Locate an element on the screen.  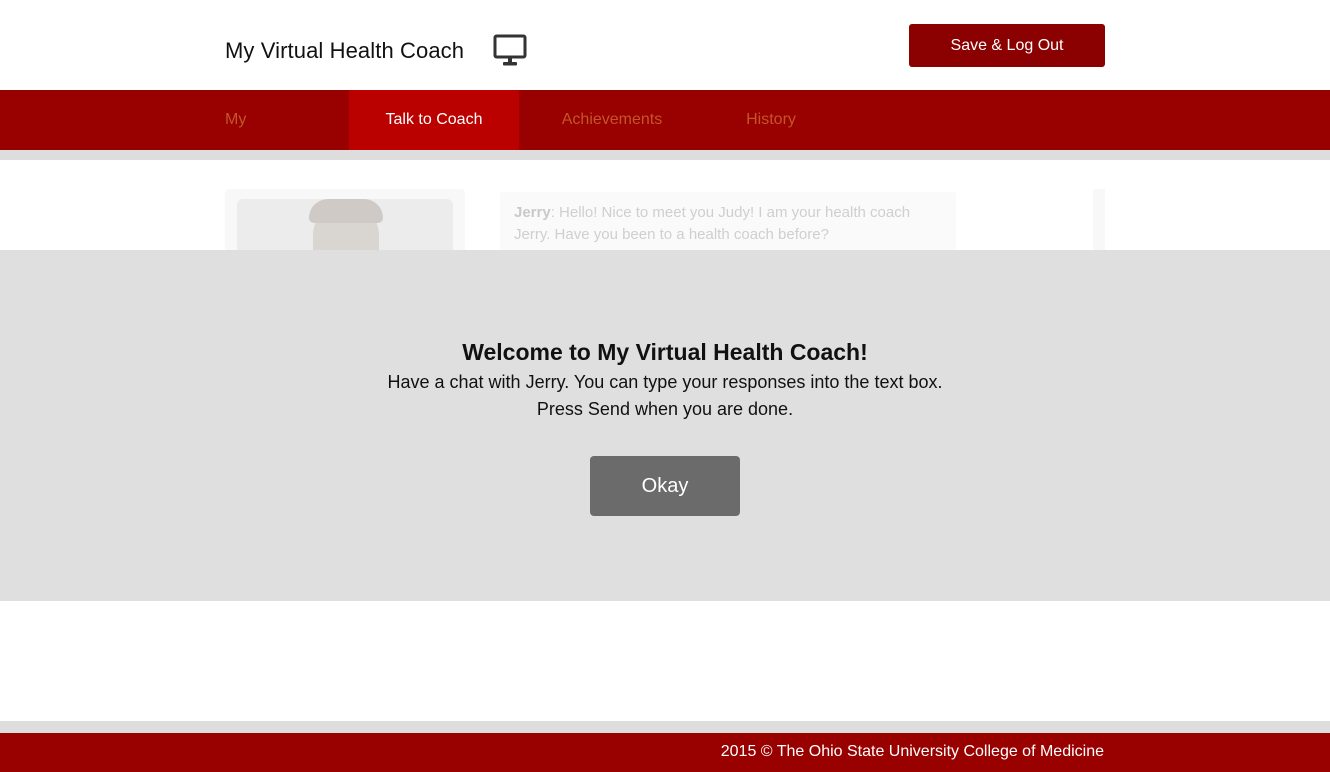
tab-talk-to-coach: Talk to Coach is located at coordinates (434, 120).